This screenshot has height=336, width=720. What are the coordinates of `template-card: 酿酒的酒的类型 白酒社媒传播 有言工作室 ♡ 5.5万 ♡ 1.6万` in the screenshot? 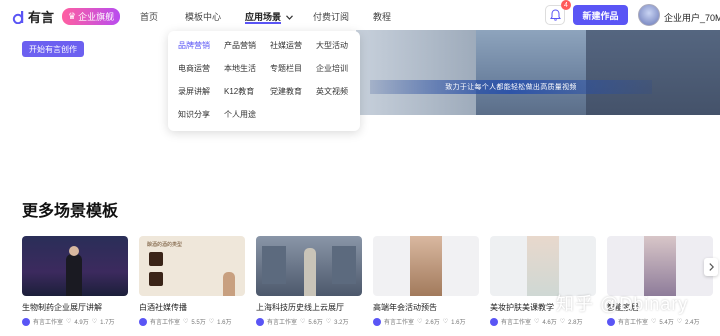 It's located at (192, 281).